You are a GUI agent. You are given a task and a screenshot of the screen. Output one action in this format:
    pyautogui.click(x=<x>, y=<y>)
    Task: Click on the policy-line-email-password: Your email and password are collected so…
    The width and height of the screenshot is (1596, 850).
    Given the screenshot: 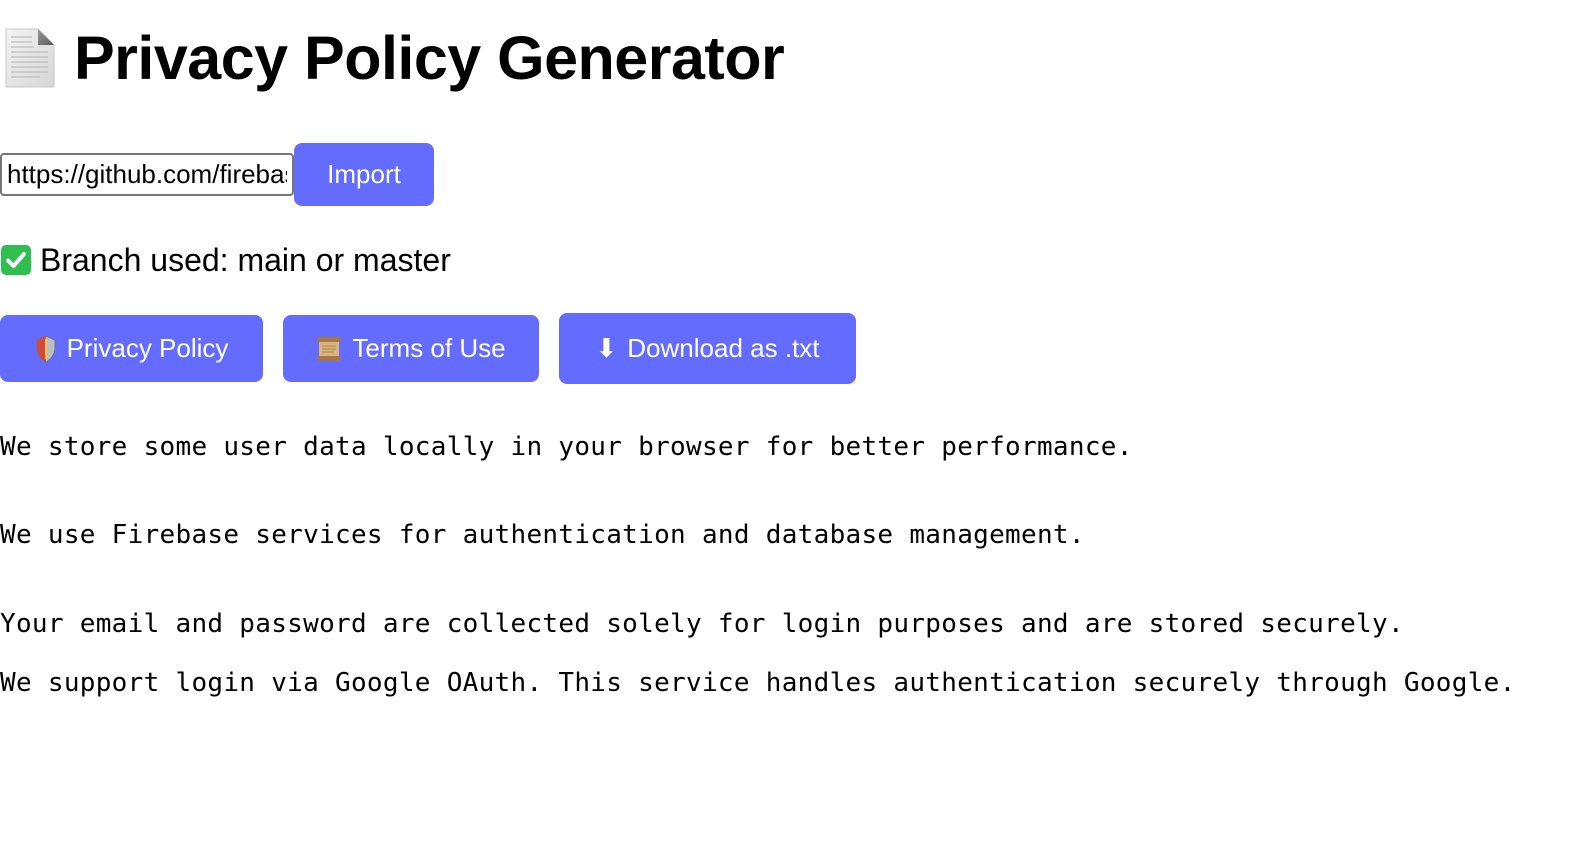 What is the action you would take?
    pyautogui.click(x=702, y=624)
    